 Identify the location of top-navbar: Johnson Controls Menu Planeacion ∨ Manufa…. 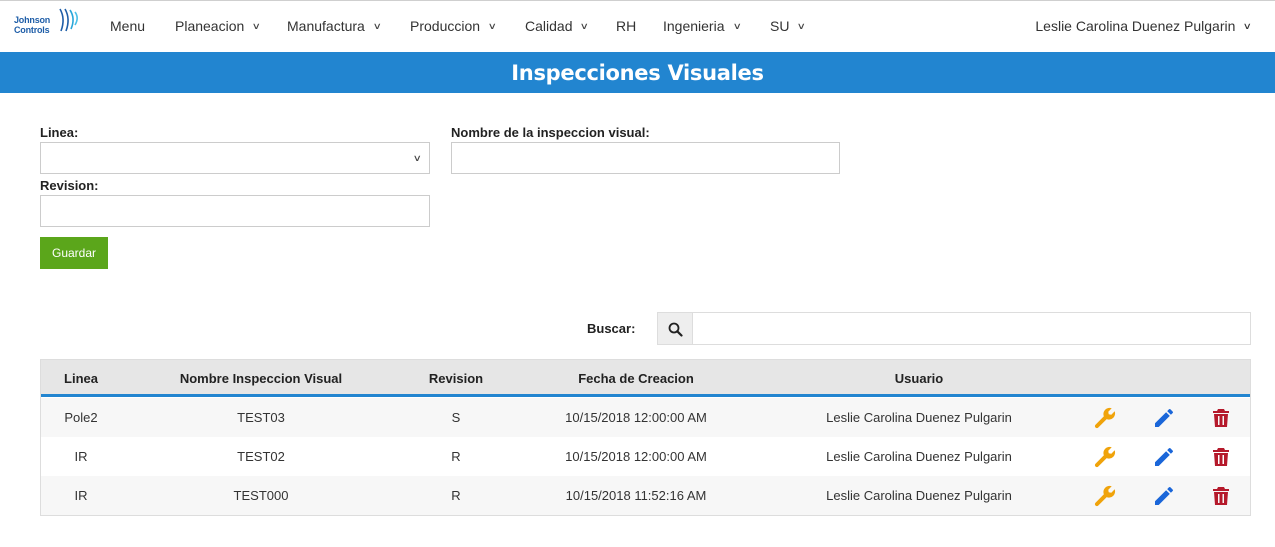
(637, 26).